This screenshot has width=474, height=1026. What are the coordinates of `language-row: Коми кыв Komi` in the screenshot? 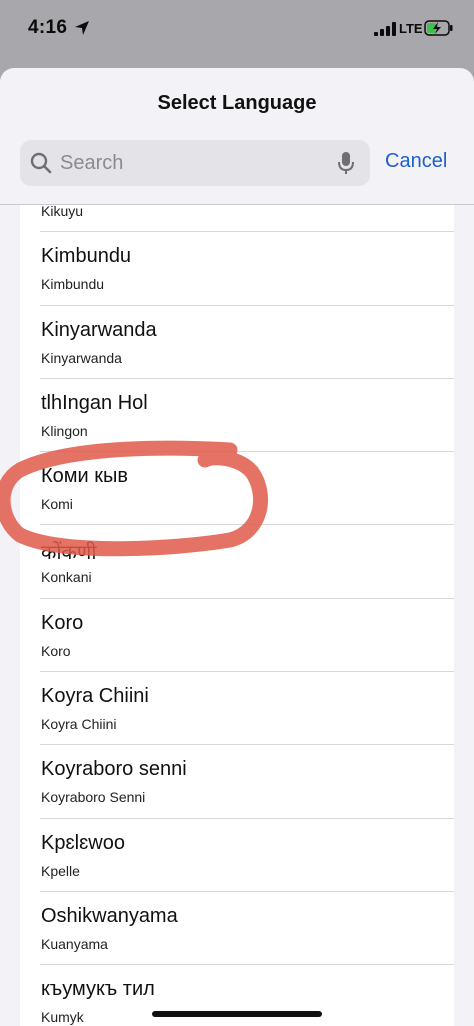 It's located at (247, 489).